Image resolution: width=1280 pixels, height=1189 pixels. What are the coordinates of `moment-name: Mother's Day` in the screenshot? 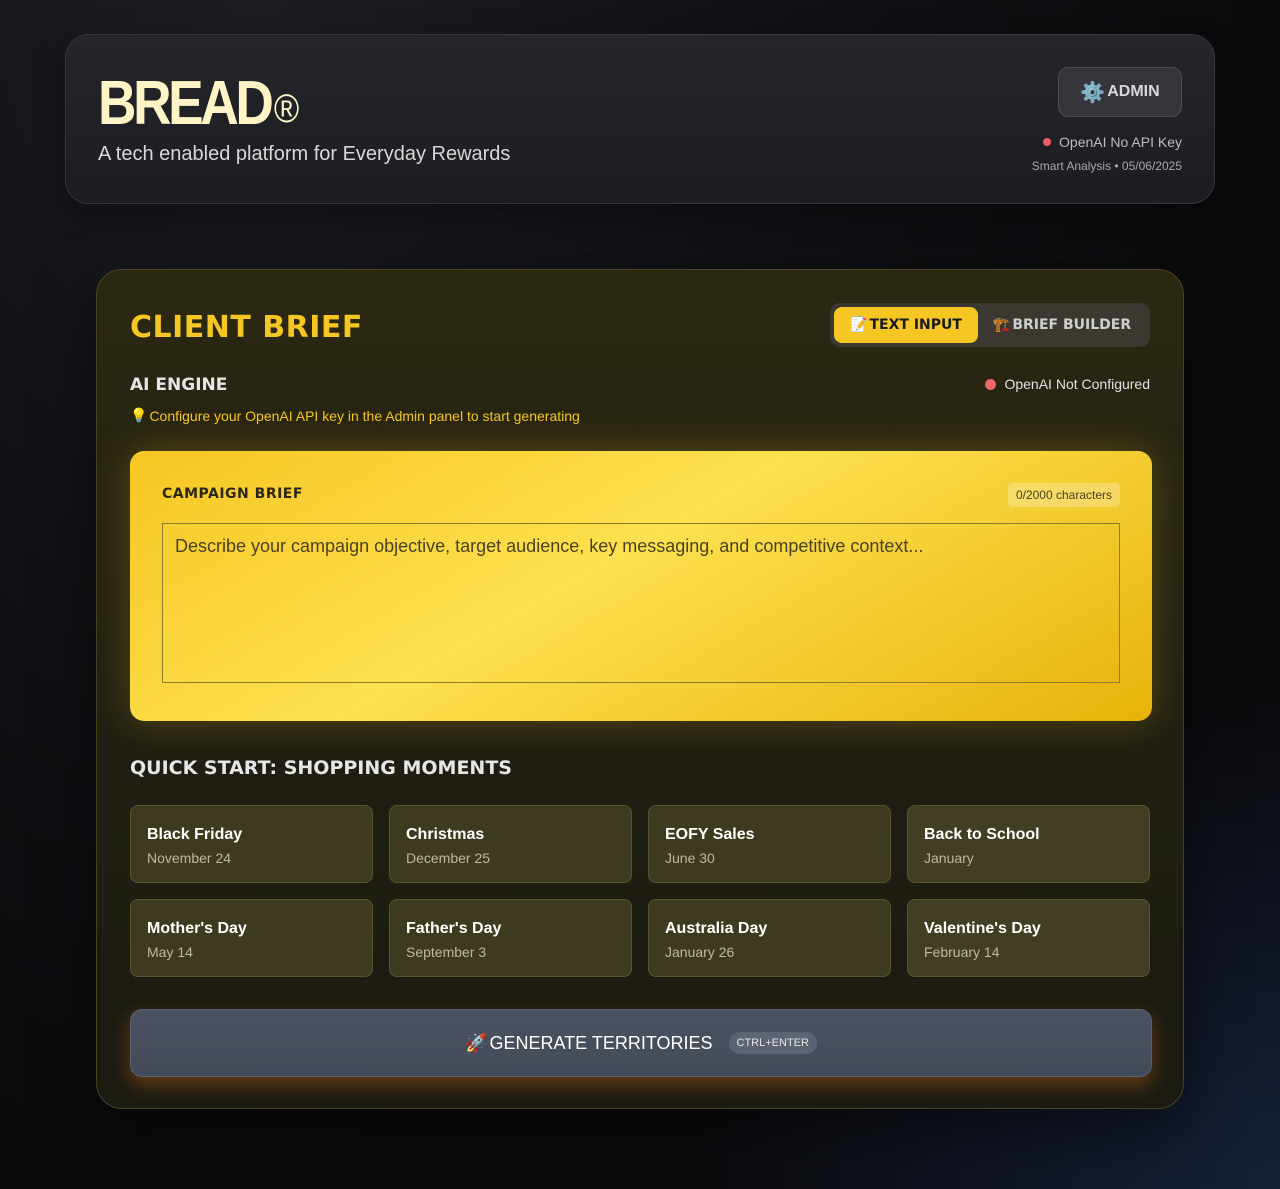 It's located at (197, 928).